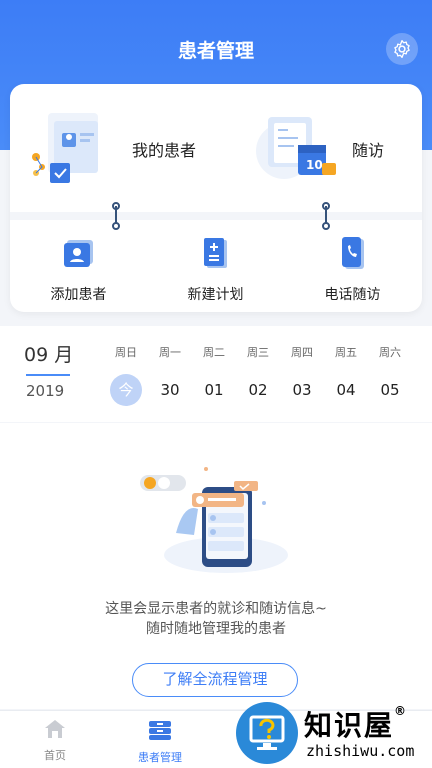 This screenshot has height=768, width=432. What do you see at coordinates (55, 729) in the screenshot?
I see `home-icon` at bounding box center [55, 729].